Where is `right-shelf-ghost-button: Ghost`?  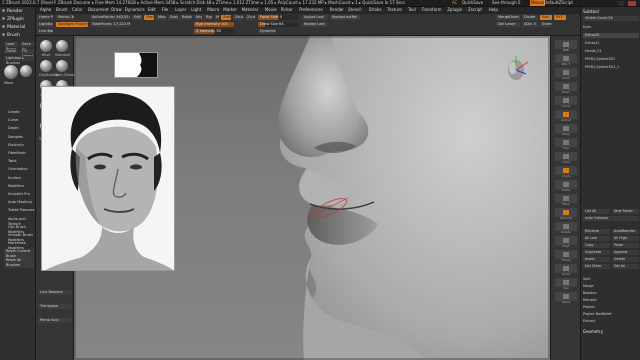 right-shelf-ghost-button: Ghost is located at coordinates (566, 270).